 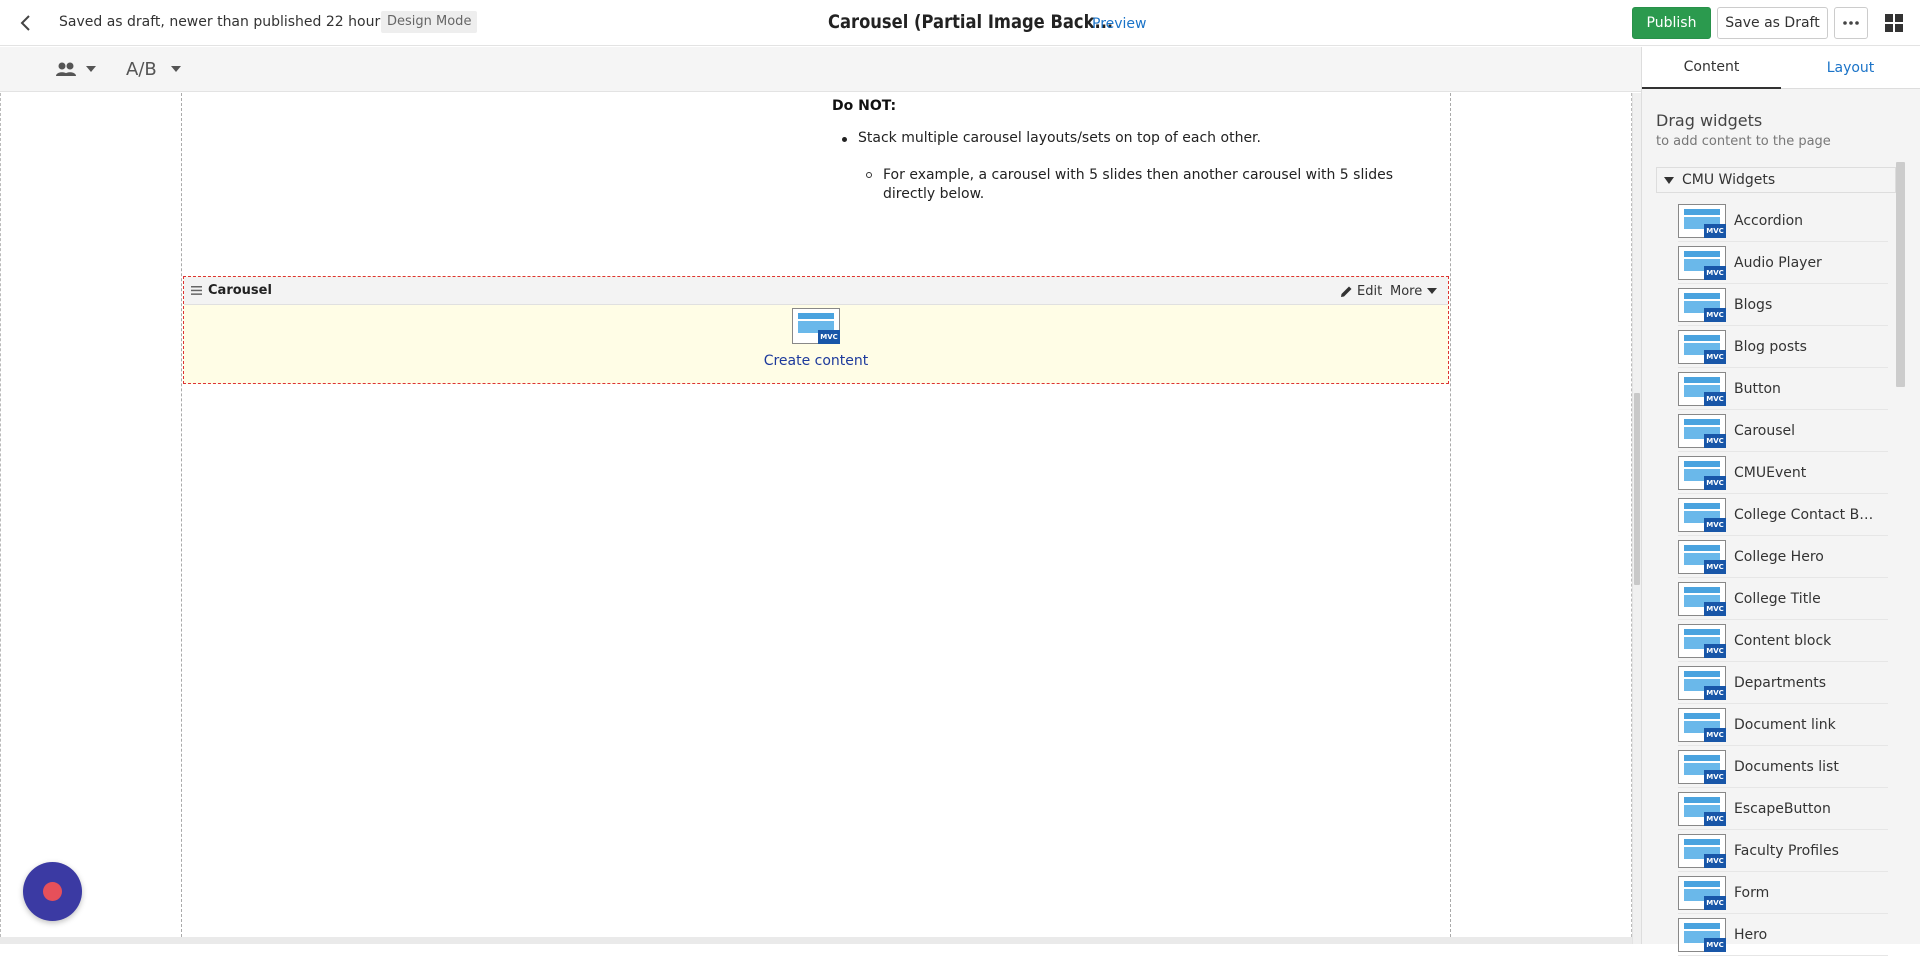 I want to click on panel-title: Drag widgets, so click(x=1709, y=120).